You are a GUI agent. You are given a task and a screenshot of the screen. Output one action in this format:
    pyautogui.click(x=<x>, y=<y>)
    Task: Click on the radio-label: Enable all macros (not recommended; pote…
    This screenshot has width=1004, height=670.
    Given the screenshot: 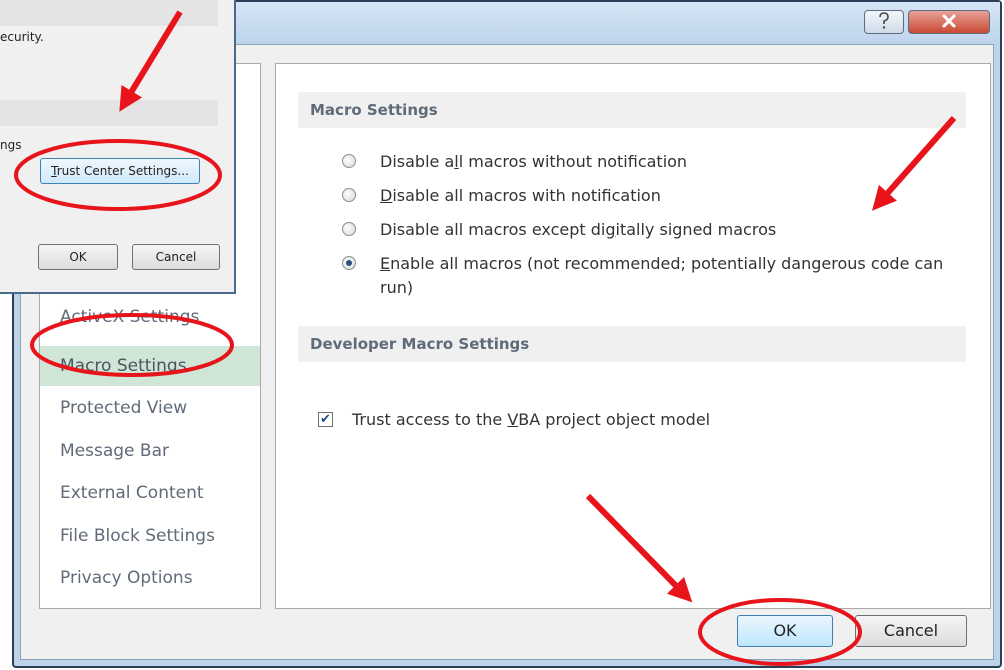 What is the action you would take?
    pyautogui.click(x=662, y=275)
    